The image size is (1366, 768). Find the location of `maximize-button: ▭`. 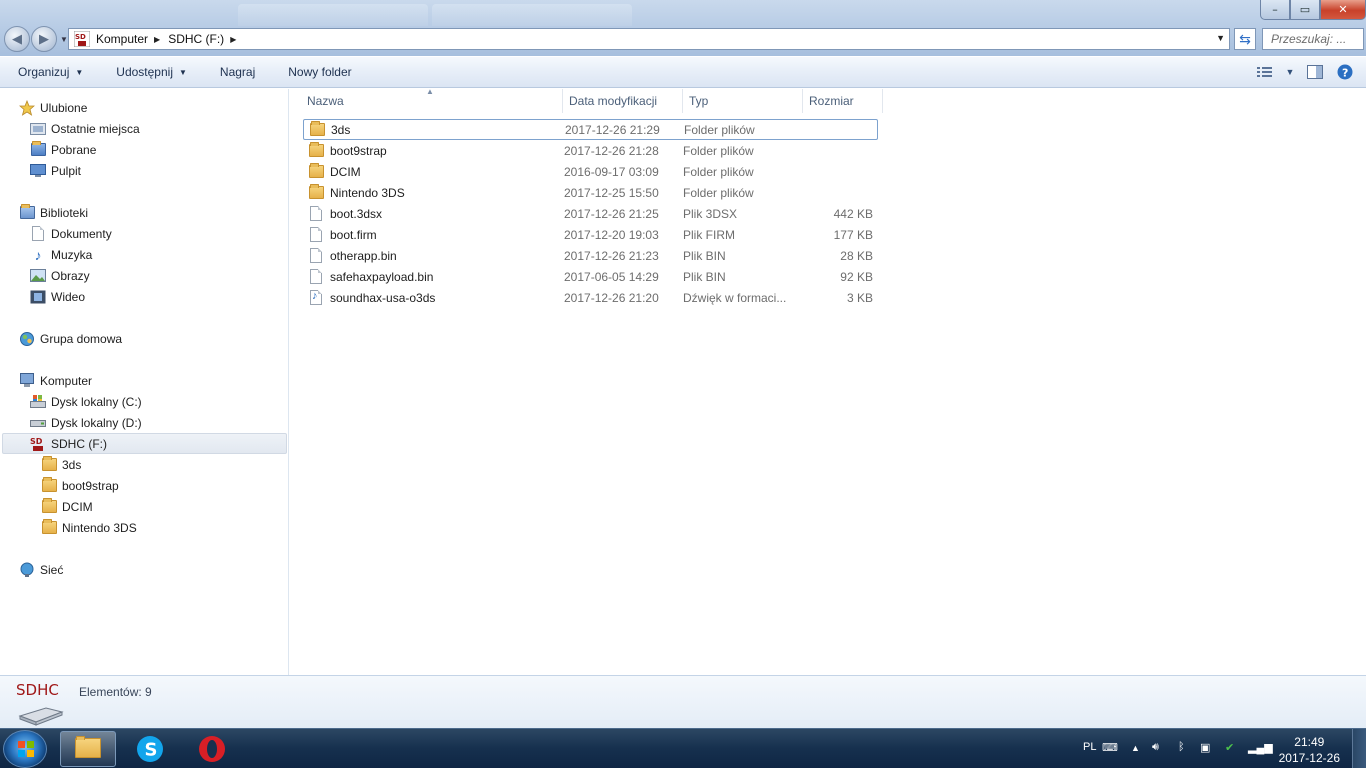

maximize-button: ▭ is located at coordinates (1305, 10).